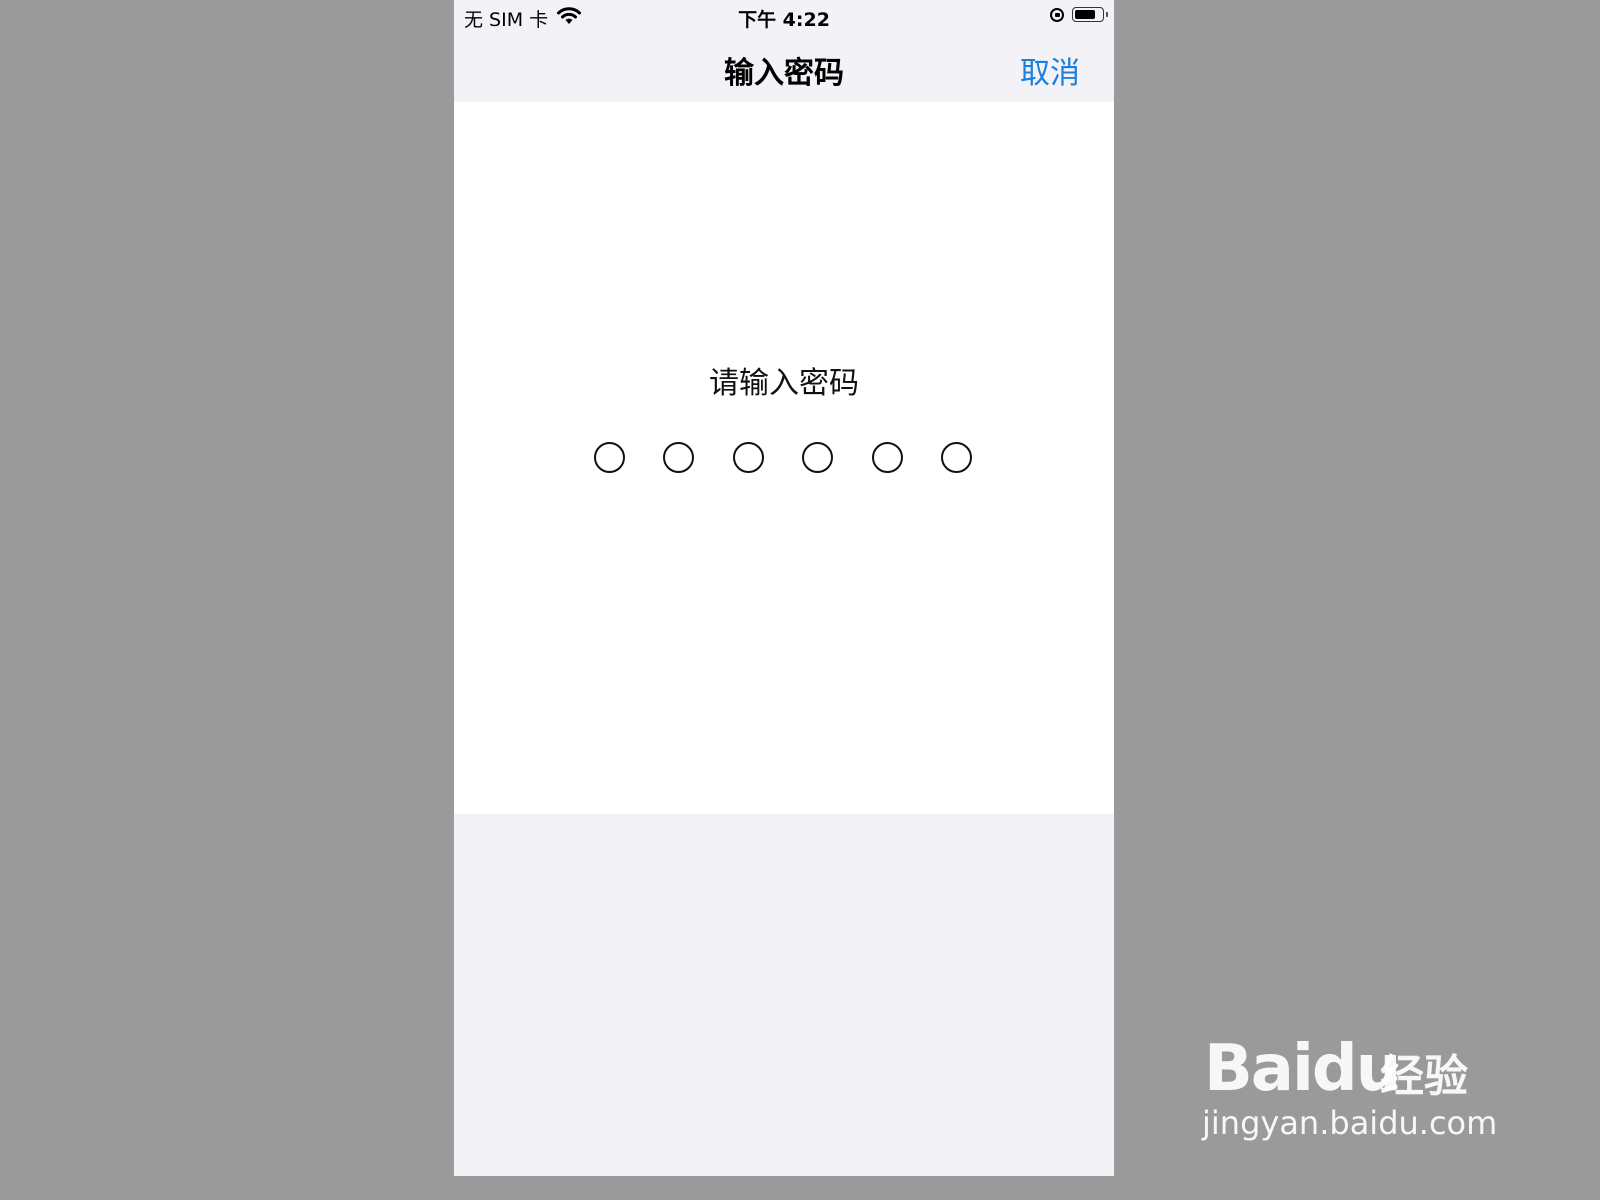 This screenshot has height=1200, width=1600. I want to click on baidu-jingyan-watermark: Baidu 经验 jingyan.baidu.com, so click(1350, 1080).